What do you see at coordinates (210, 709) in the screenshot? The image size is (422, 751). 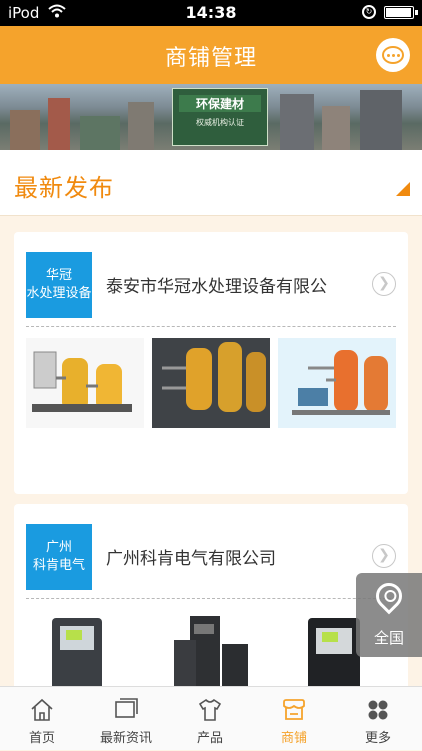 I see `shirt-icon` at bounding box center [210, 709].